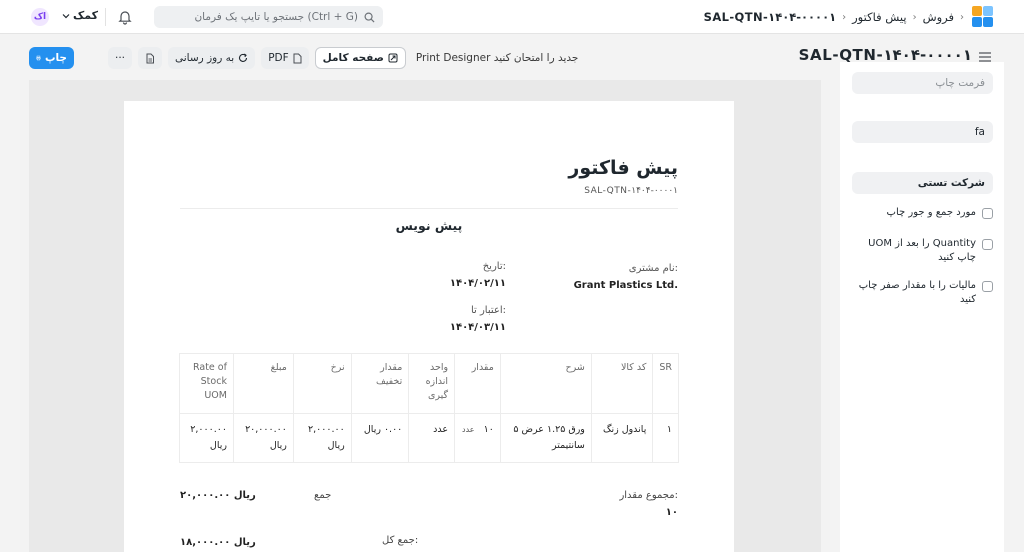 Image resolution: width=1024 pixels, height=552 pixels. Describe the element at coordinates (323, 495) in the screenshot. I see `total-label: جمع` at that location.